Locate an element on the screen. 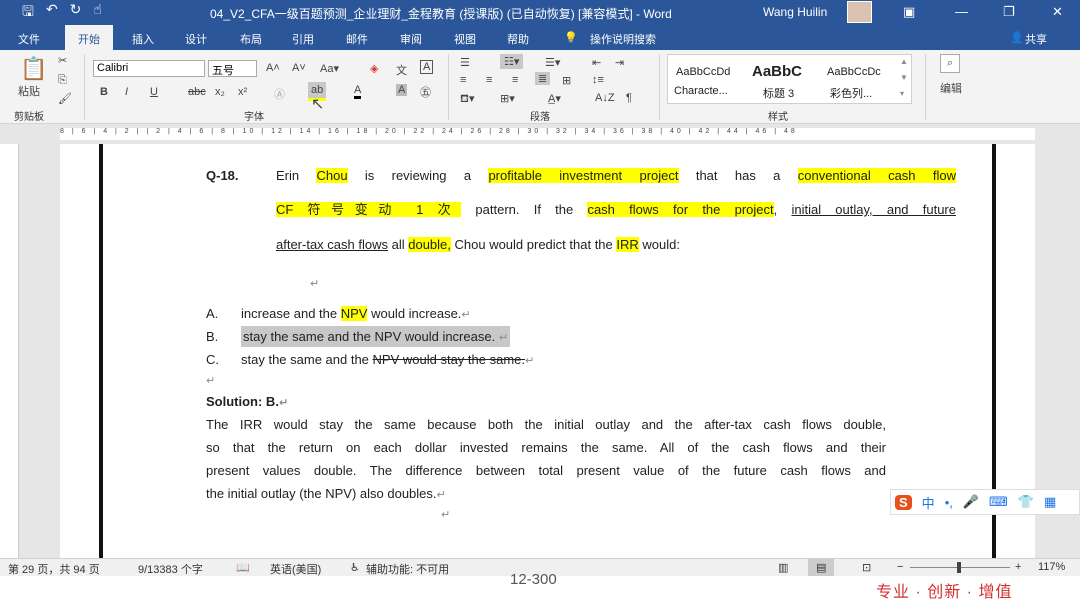 This screenshot has height=607, width=1080. style-preview-3: AaBbCcDc is located at coordinates (854, 72).